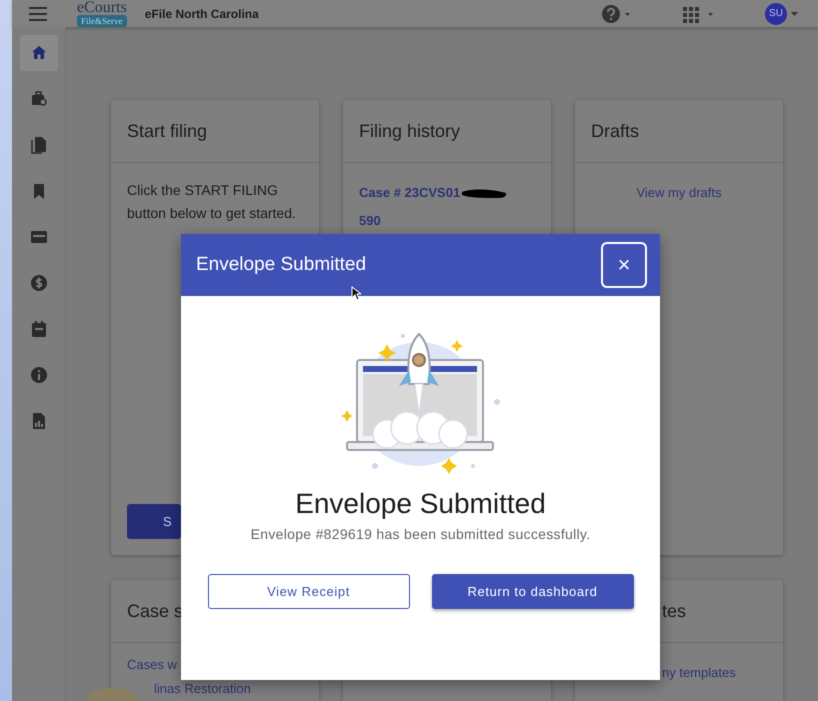 This screenshot has height=701, width=818. I want to click on return-to-dashboard-button: Return to dashboard, so click(533, 591).